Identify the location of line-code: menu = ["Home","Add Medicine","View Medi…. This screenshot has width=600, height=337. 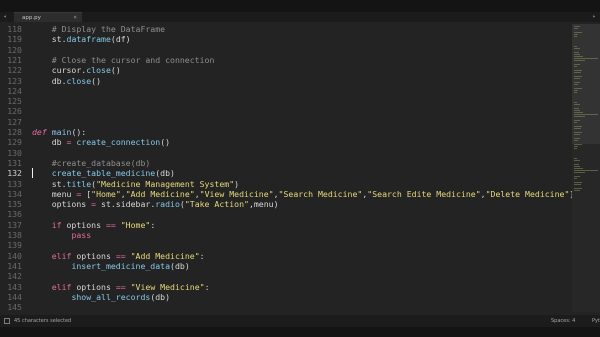
(303, 193).